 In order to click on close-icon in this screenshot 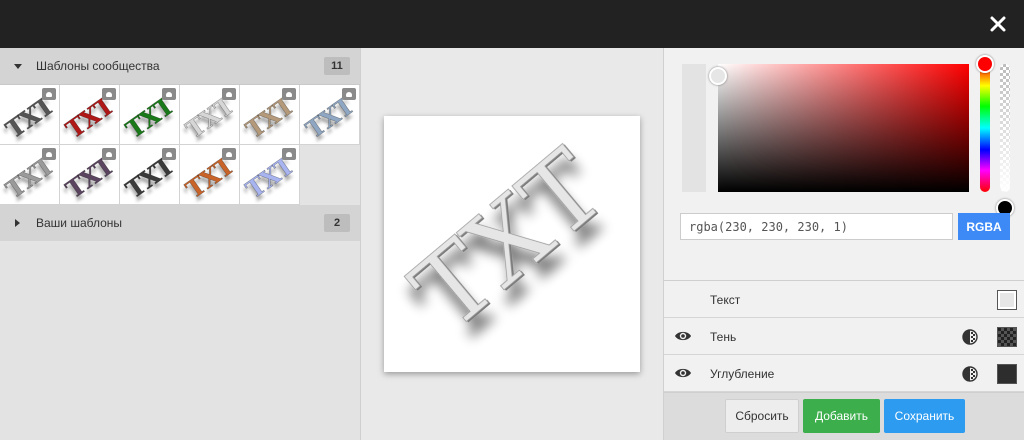, I will do `click(998, 24)`.